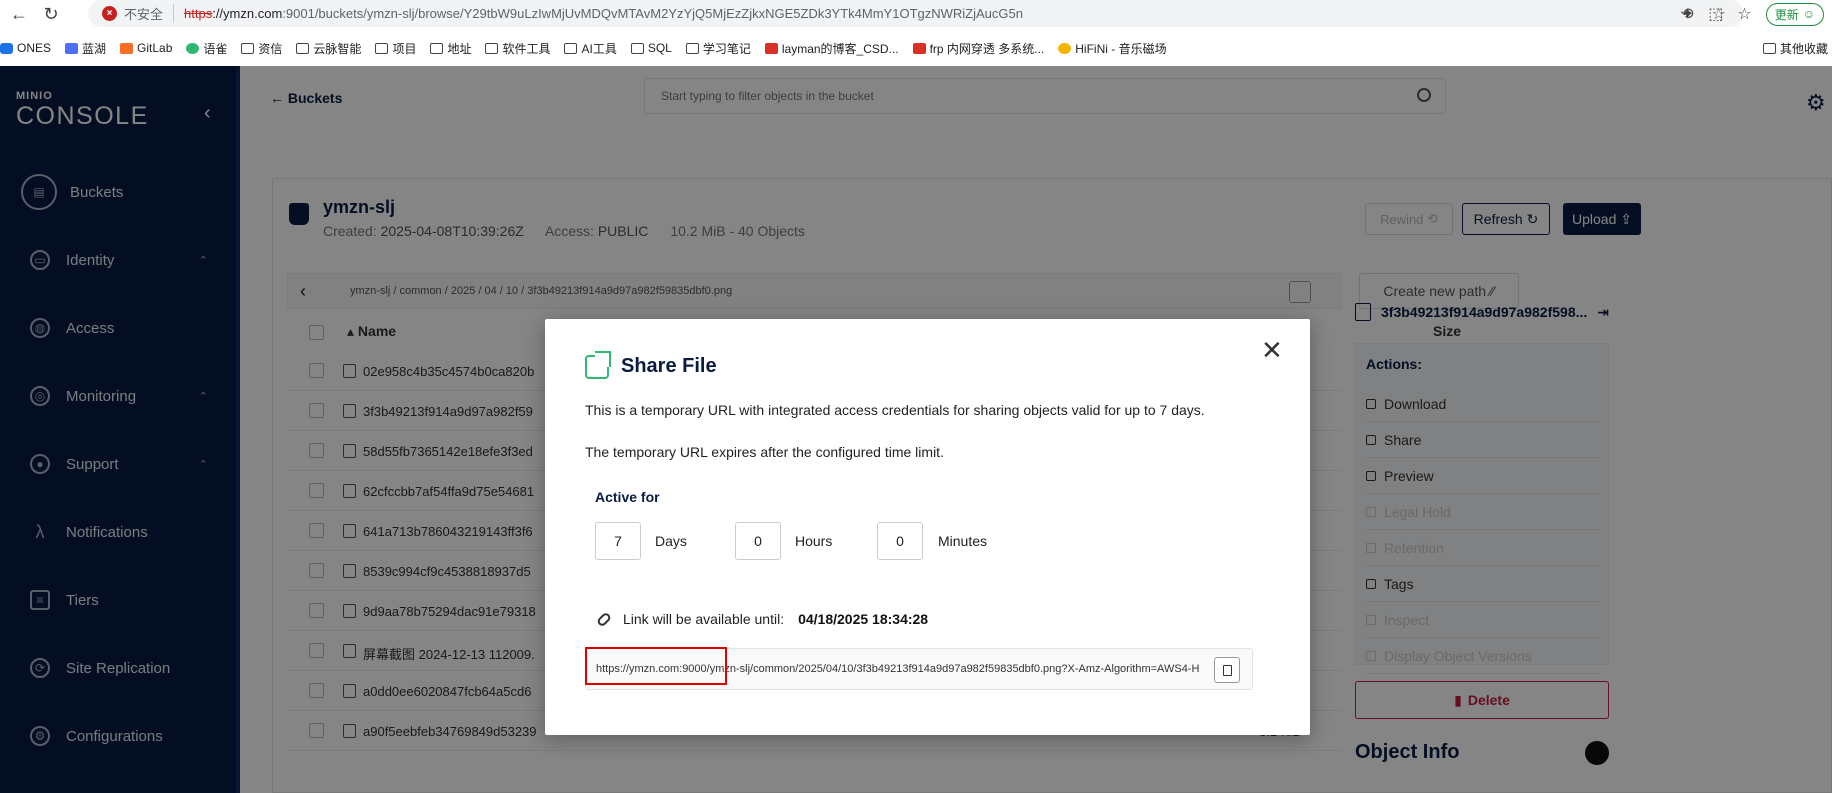 The width and height of the screenshot is (1832, 793). Describe the element at coordinates (127, 48) in the screenshot. I see `gitlab-icon` at that location.